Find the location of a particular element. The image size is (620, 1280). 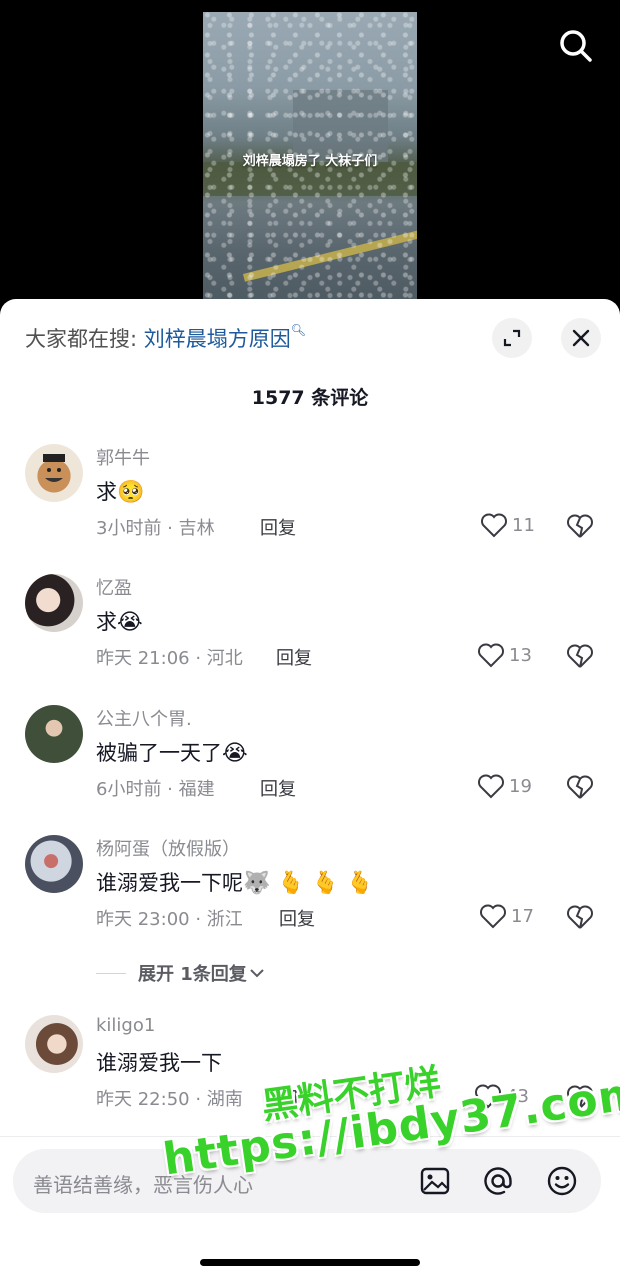

mention-button is located at coordinates (498, 1181).